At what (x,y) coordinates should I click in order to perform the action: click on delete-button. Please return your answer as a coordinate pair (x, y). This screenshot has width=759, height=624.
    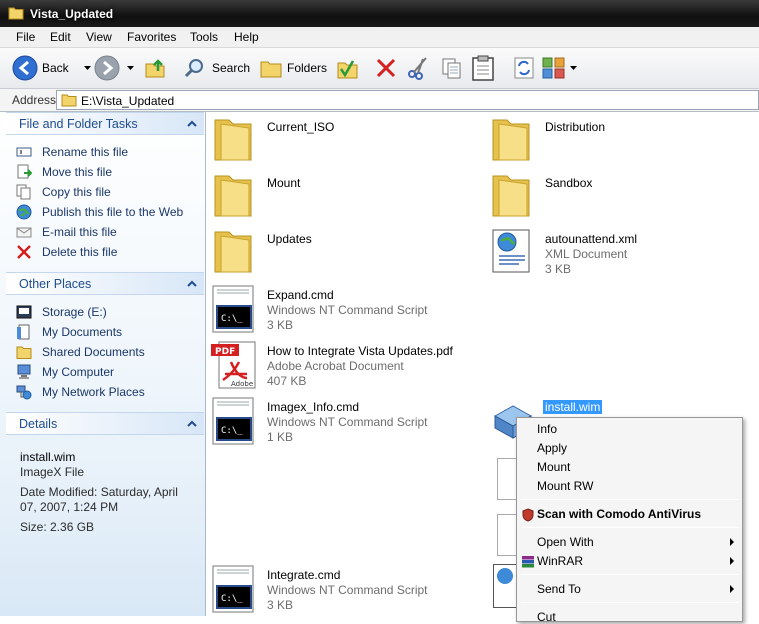
    Looking at the image, I should click on (388, 68).